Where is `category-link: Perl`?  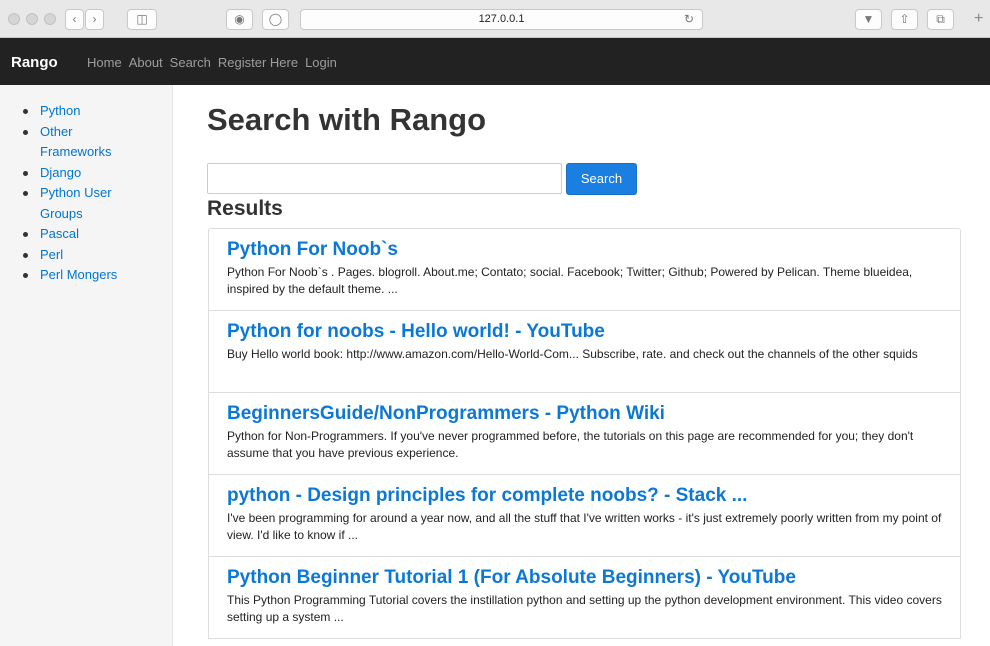
category-link: Perl is located at coordinates (51, 254).